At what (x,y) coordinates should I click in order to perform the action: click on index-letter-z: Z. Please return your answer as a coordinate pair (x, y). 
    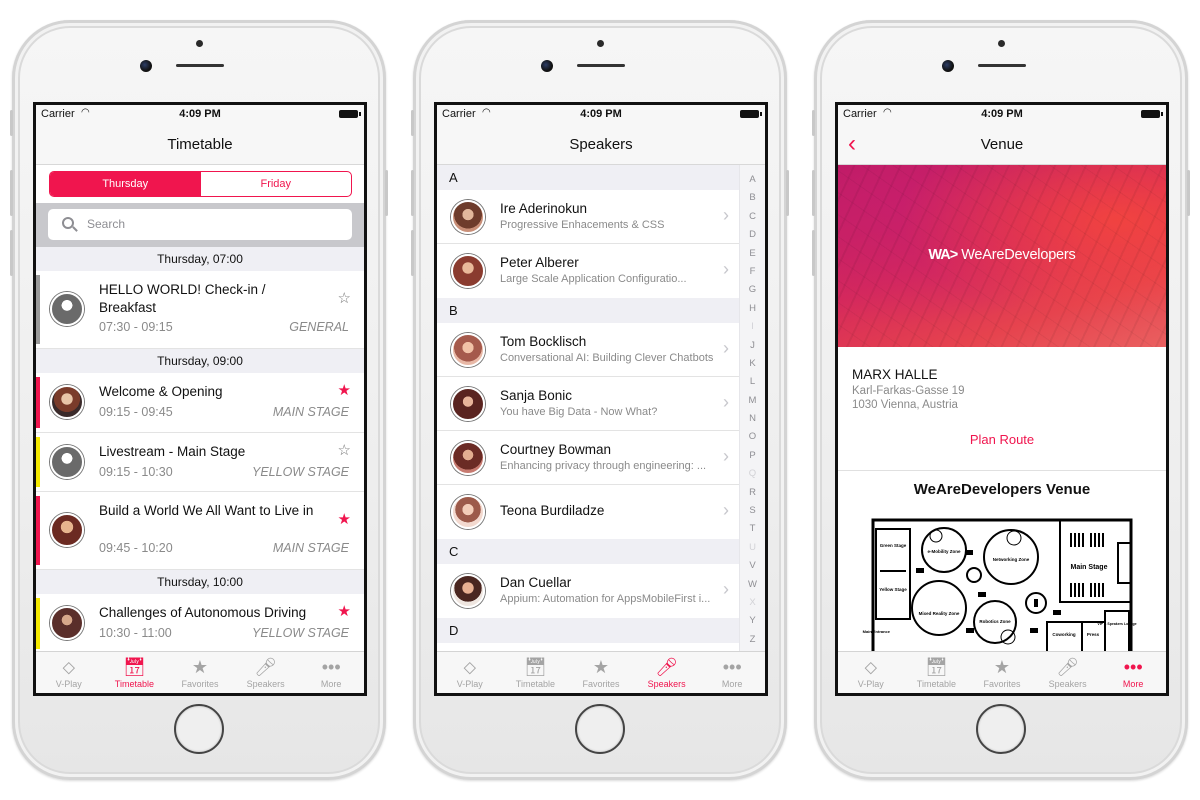
    Looking at the image, I should click on (752, 640).